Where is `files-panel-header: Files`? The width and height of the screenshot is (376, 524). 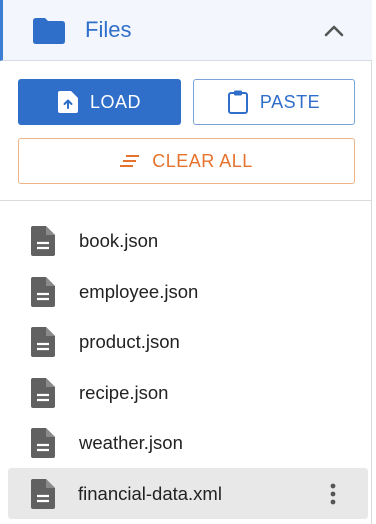 files-panel-header: Files is located at coordinates (186, 30).